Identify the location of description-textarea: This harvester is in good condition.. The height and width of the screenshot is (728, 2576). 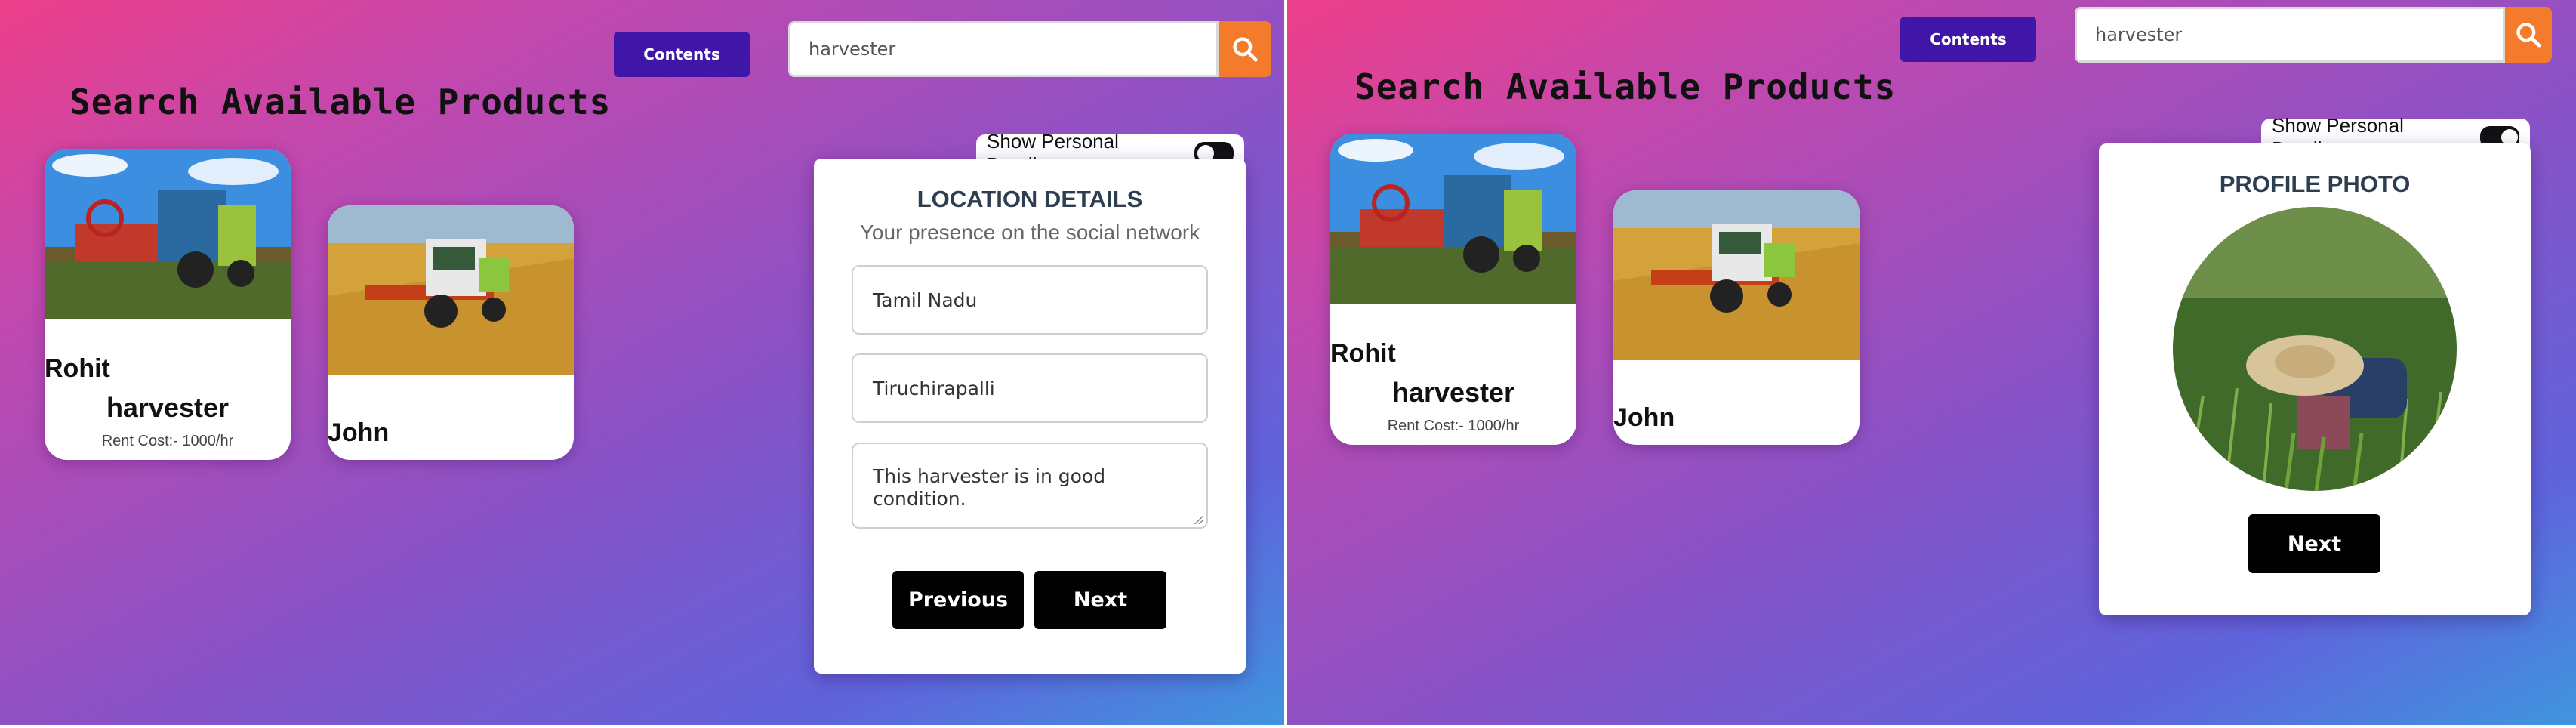
(1030, 486).